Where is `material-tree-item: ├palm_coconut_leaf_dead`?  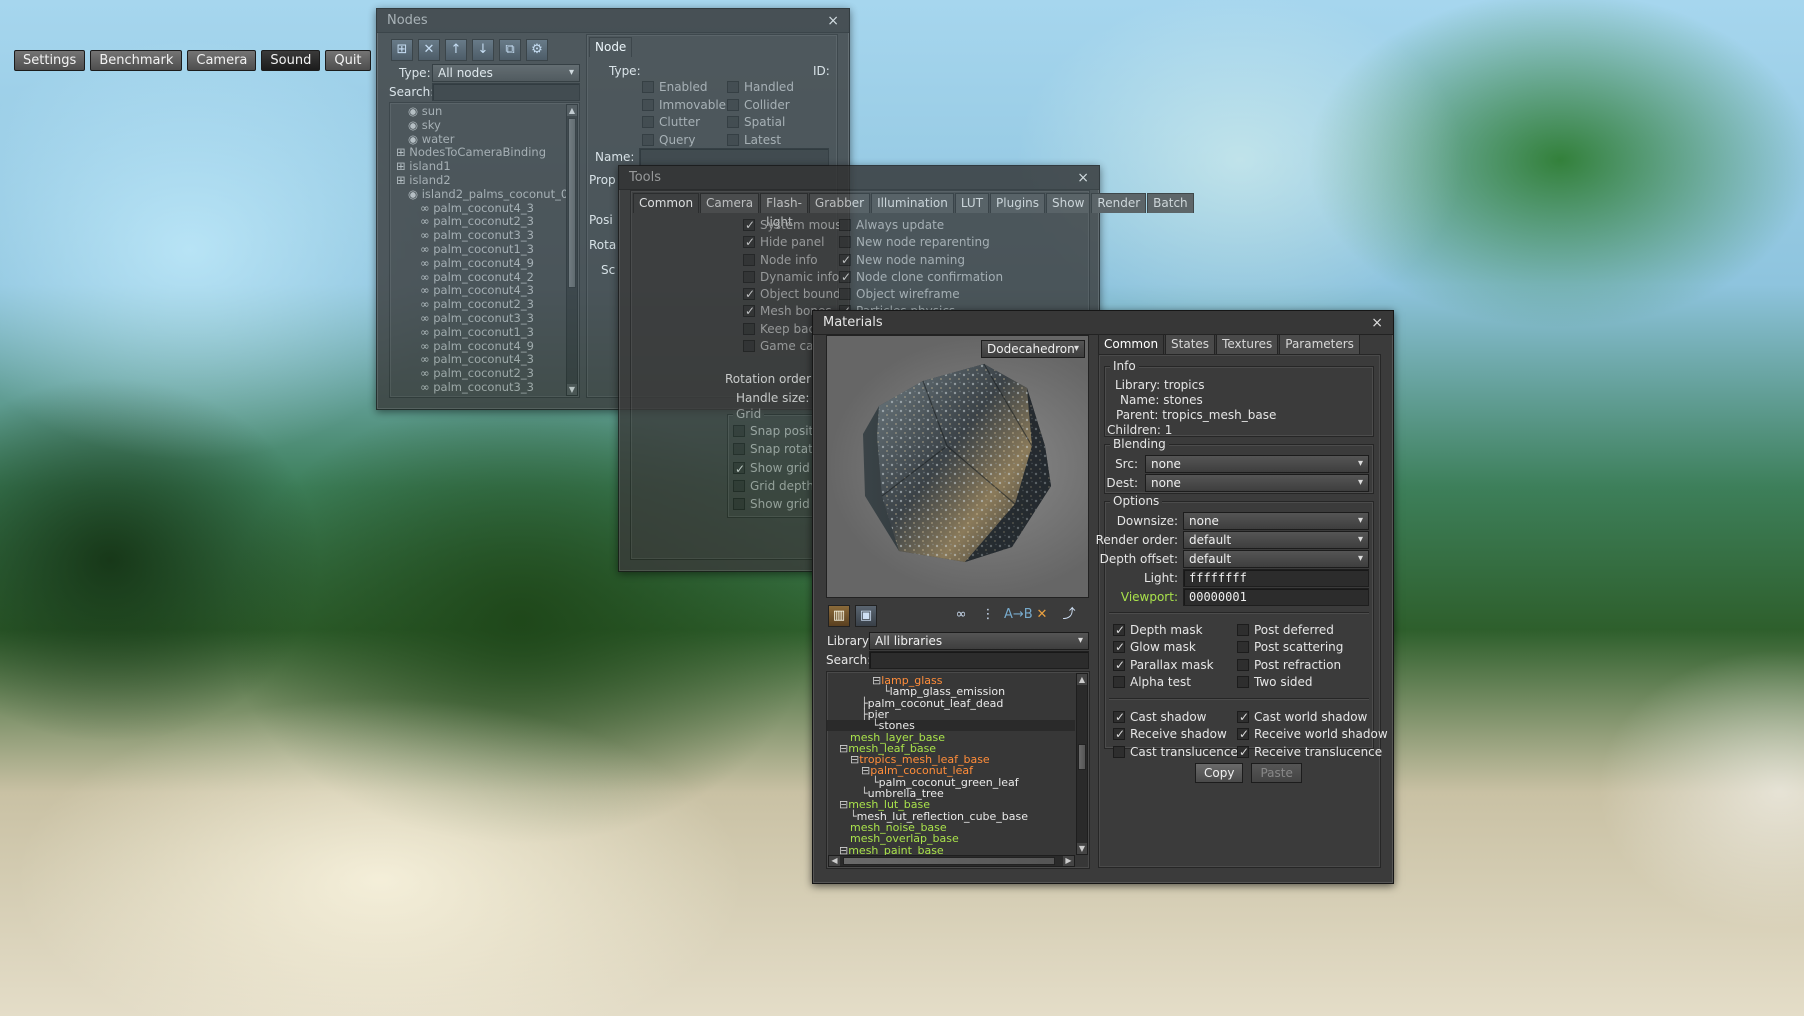 material-tree-item: ├palm_coconut_leaf_dead is located at coordinates (915, 703).